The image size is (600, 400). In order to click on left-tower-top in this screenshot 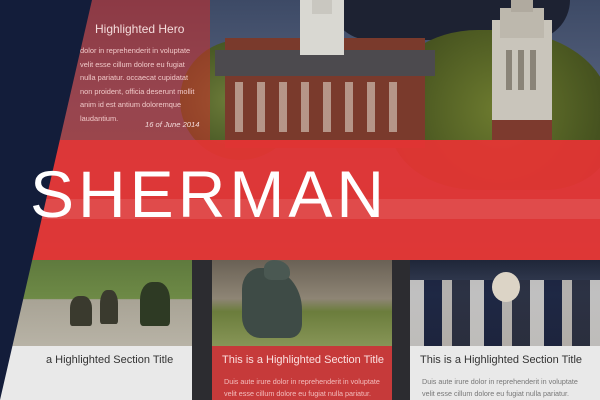, I will do `click(322, 7)`.